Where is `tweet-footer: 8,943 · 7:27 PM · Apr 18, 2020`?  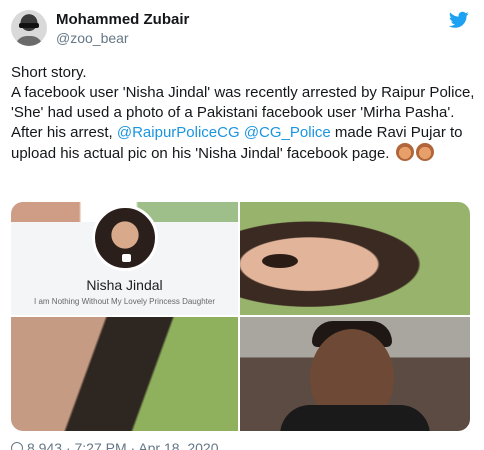 tweet-footer: 8,943 · 7:27 PM · Apr 18, 2020 is located at coordinates (242, 444).